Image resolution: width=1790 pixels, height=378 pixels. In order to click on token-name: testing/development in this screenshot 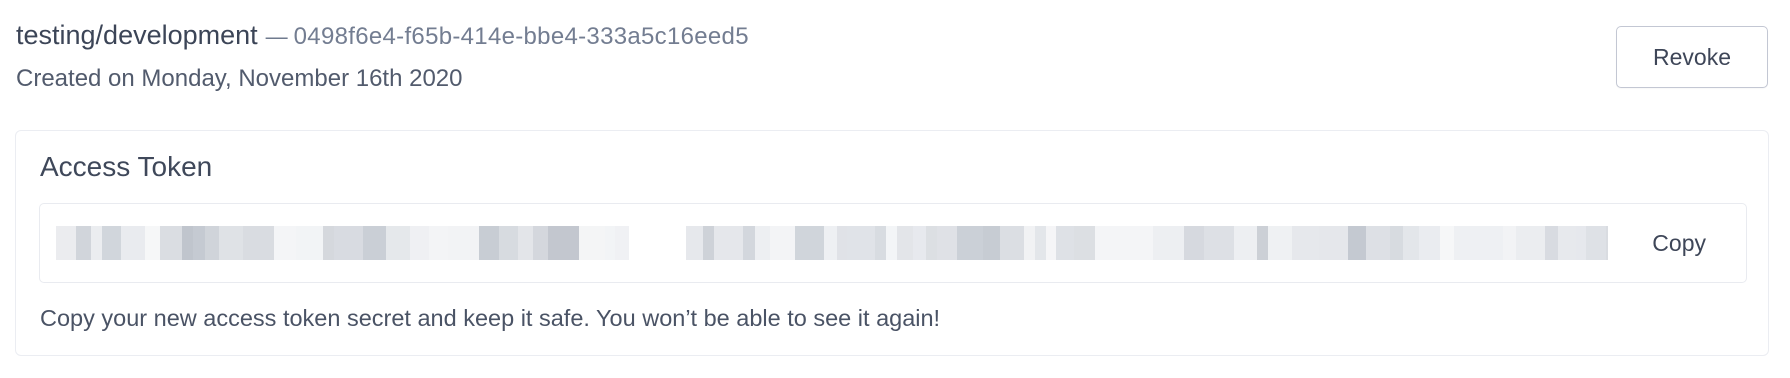, I will do `click(137, 35)`.